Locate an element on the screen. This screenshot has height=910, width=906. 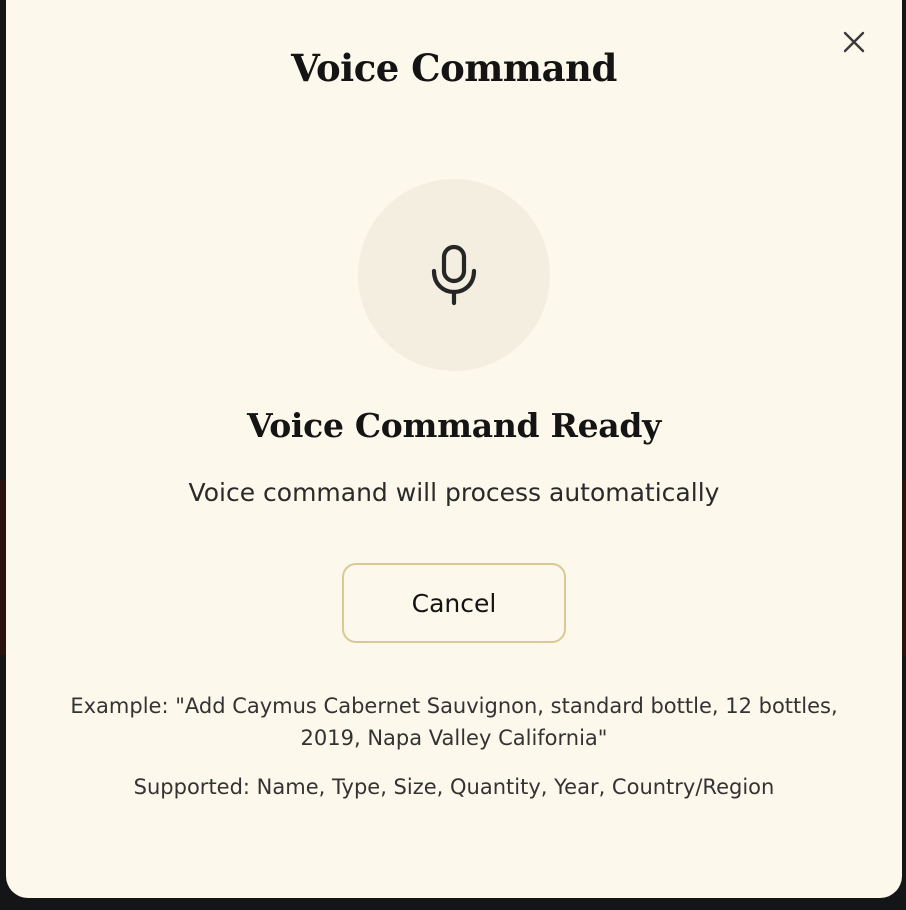
modal-title: Voice Command is located at coordinates (454, 68).